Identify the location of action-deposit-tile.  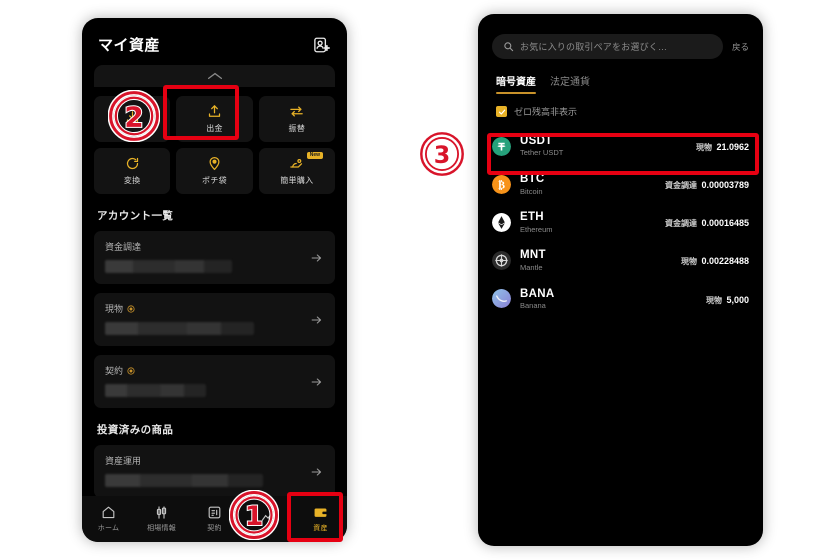
(132, 119).